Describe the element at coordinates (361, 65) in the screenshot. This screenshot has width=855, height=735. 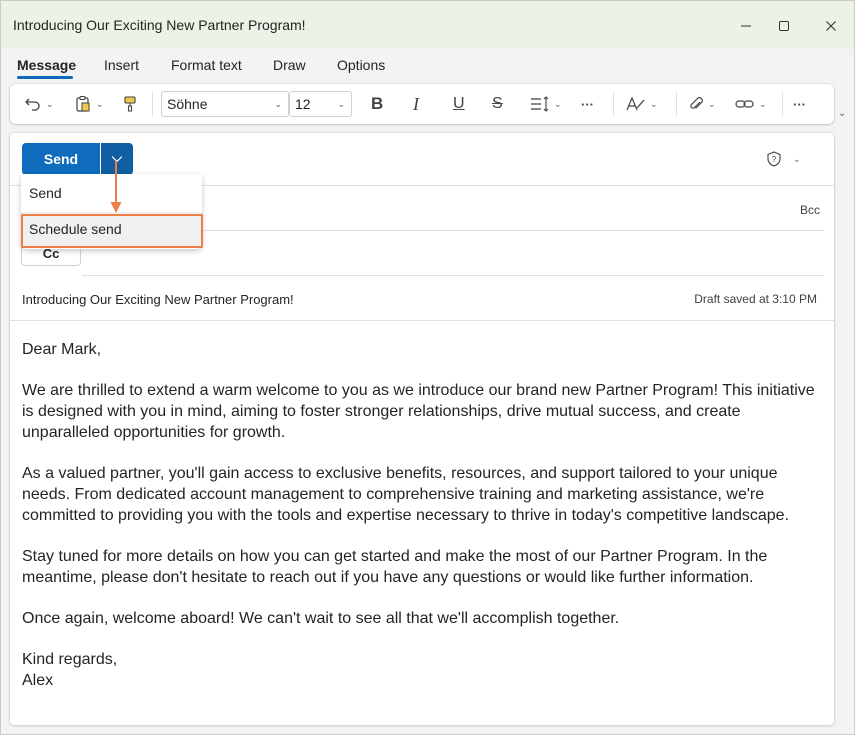
I see `tab-options: Options` at that location.